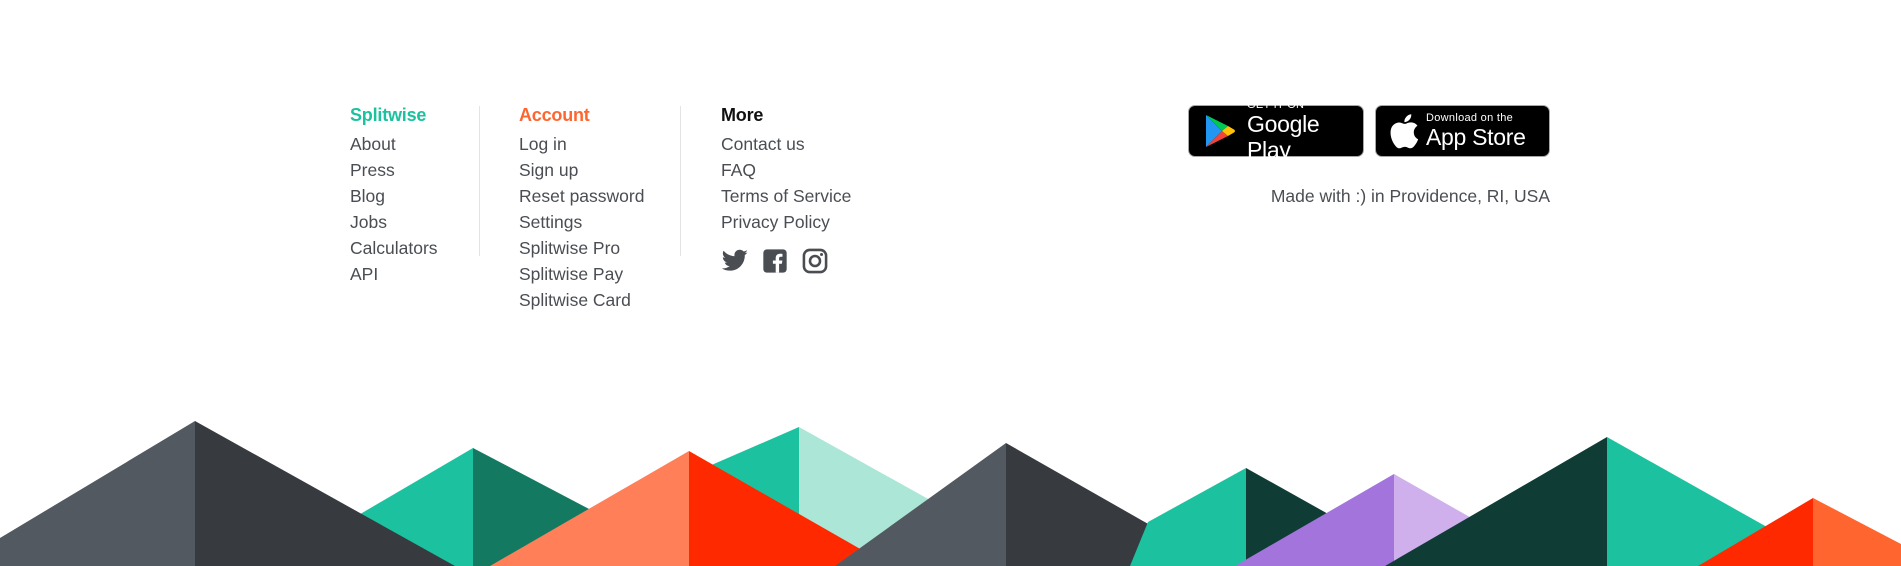  What do you see at coordinates (1857, 532) in the screenshot?
I see `mountain-red-right-right-face` at bounding box center [1857, 532].